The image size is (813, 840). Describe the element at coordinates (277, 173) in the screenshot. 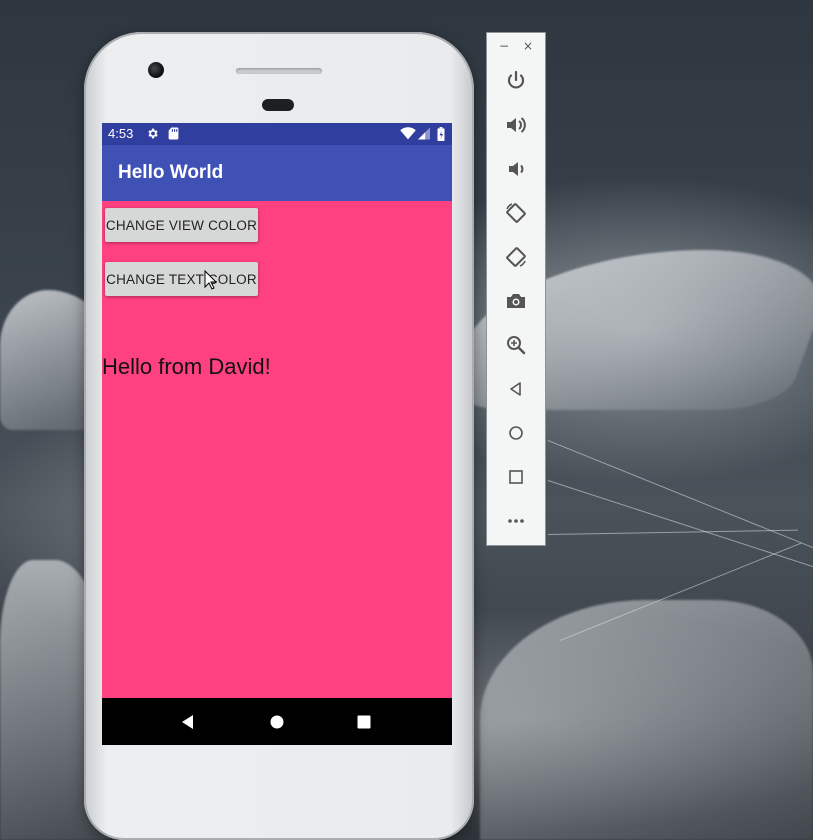

I see `app-bar: Hello World` at that location.